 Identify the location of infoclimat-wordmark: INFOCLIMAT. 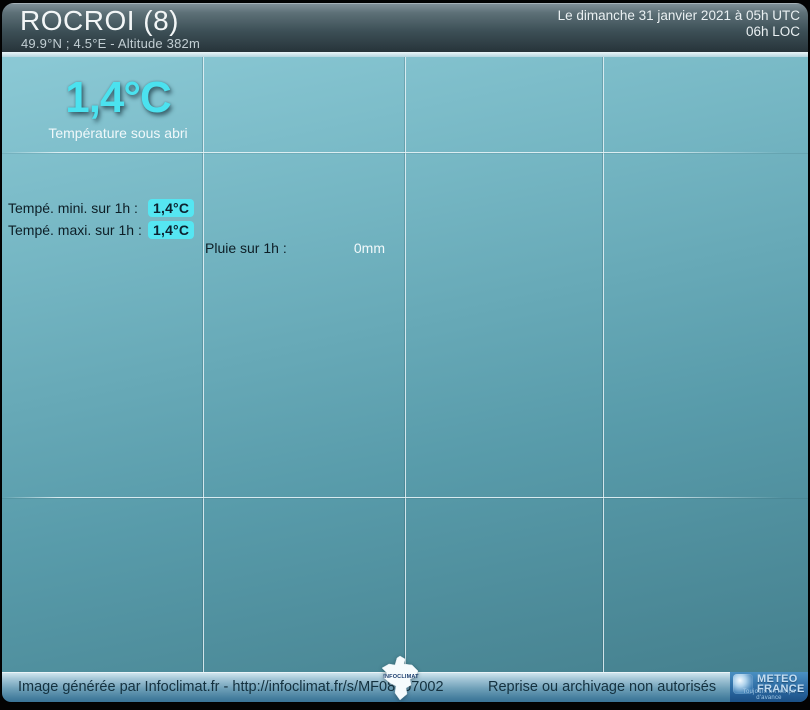
(401, 677).